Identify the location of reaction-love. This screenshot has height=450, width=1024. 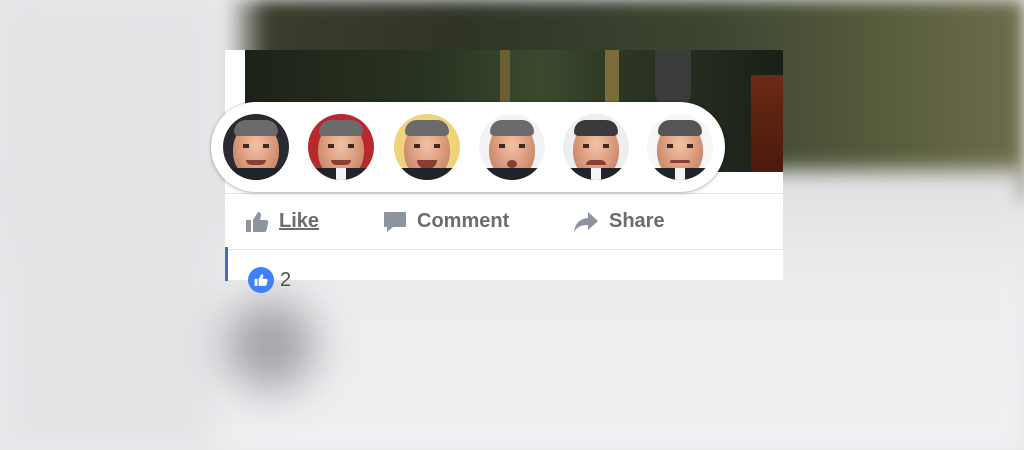
(341, 147).